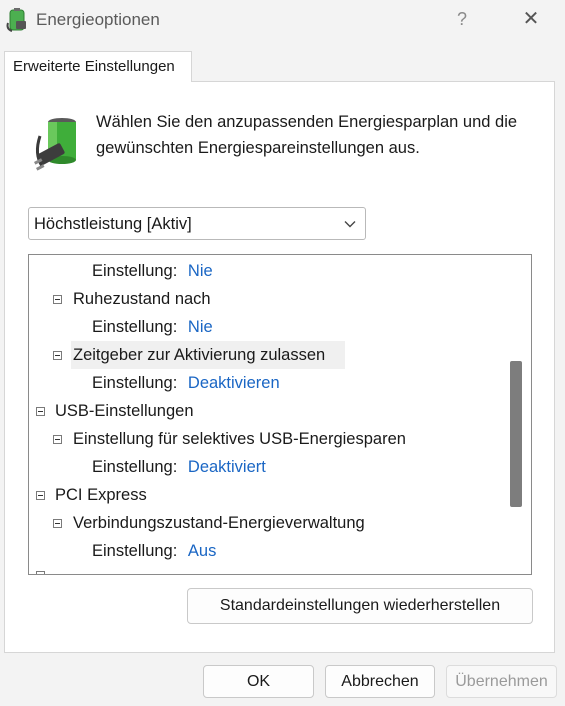  What do you see at coordinates (516, 434) in the screenshot?
I see `scrollbar-thumb` at bounding box center [516, 434].